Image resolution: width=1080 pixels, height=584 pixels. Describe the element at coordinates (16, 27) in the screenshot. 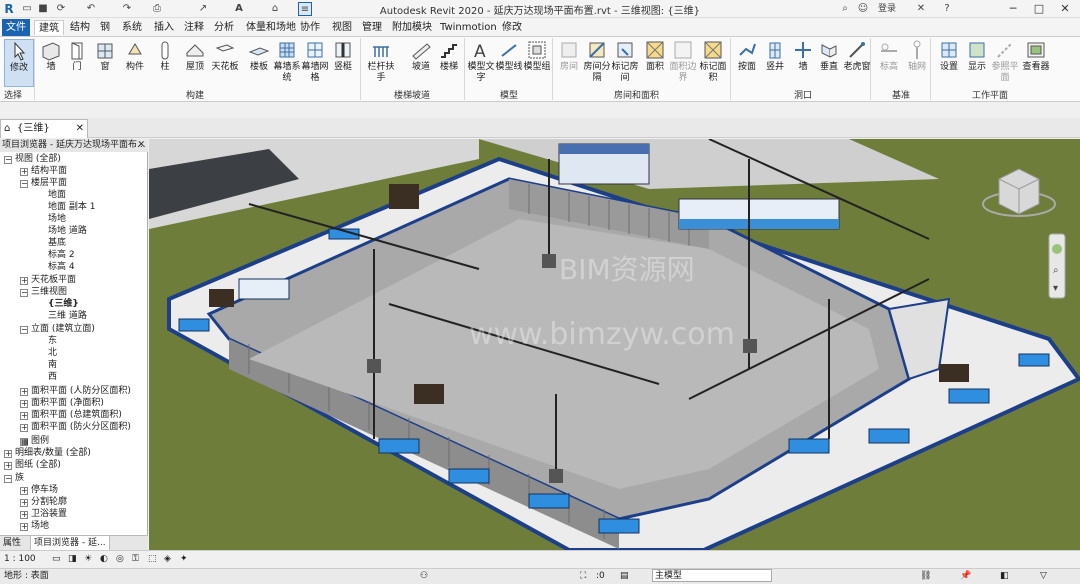

I see `tab-file: 文件` at that location.